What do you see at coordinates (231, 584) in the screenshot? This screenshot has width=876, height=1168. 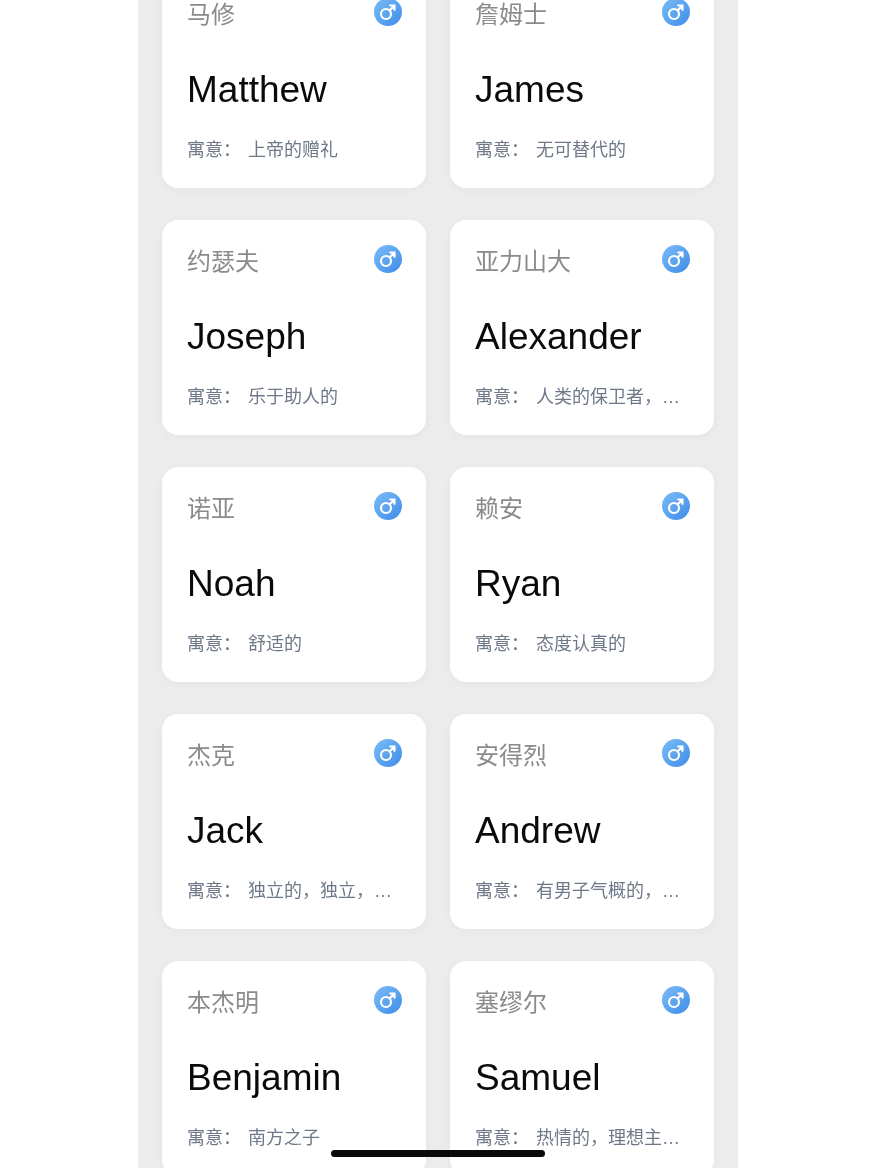 I see `english-name: Noah` at bounding box center [231, 584].